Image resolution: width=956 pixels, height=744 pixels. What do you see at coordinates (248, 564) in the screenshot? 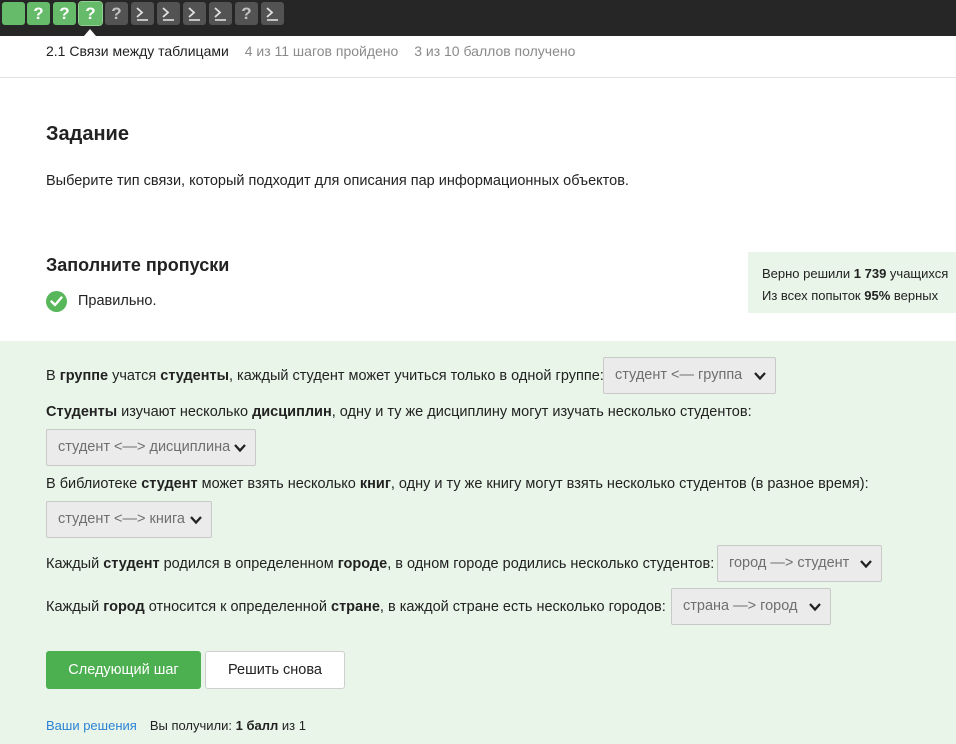
I see `q4-part: родился в определенном` at bounding box center [248, 564].